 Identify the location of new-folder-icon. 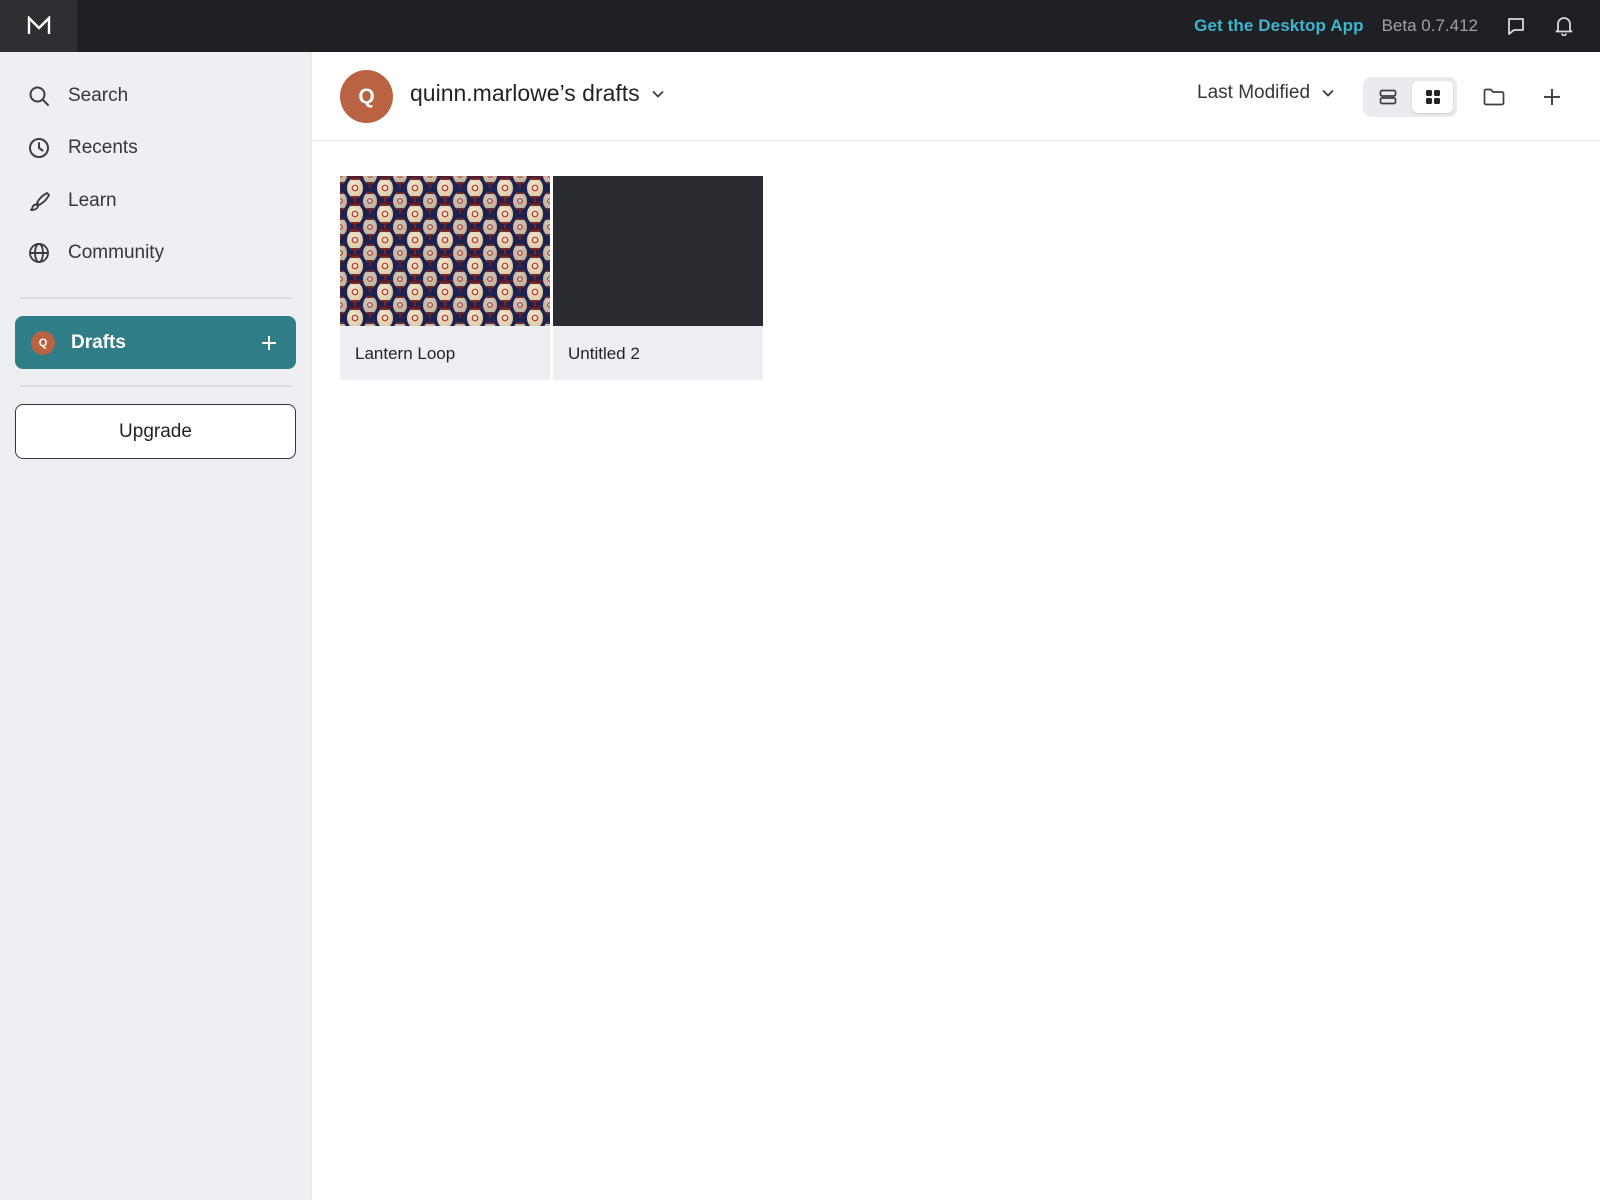
(1494, 97).